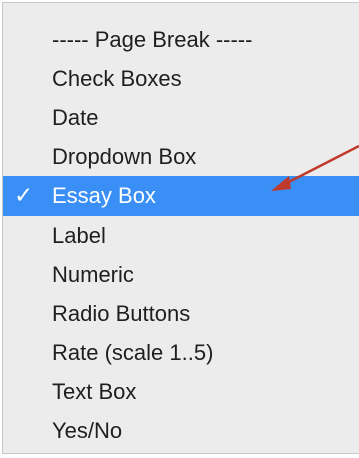 The image size is (359, 458). What do you see at coordinates (181, 275) in the screenshot?
I see `menu-item-numeric: Numeric` at bounding box center [181, 275].